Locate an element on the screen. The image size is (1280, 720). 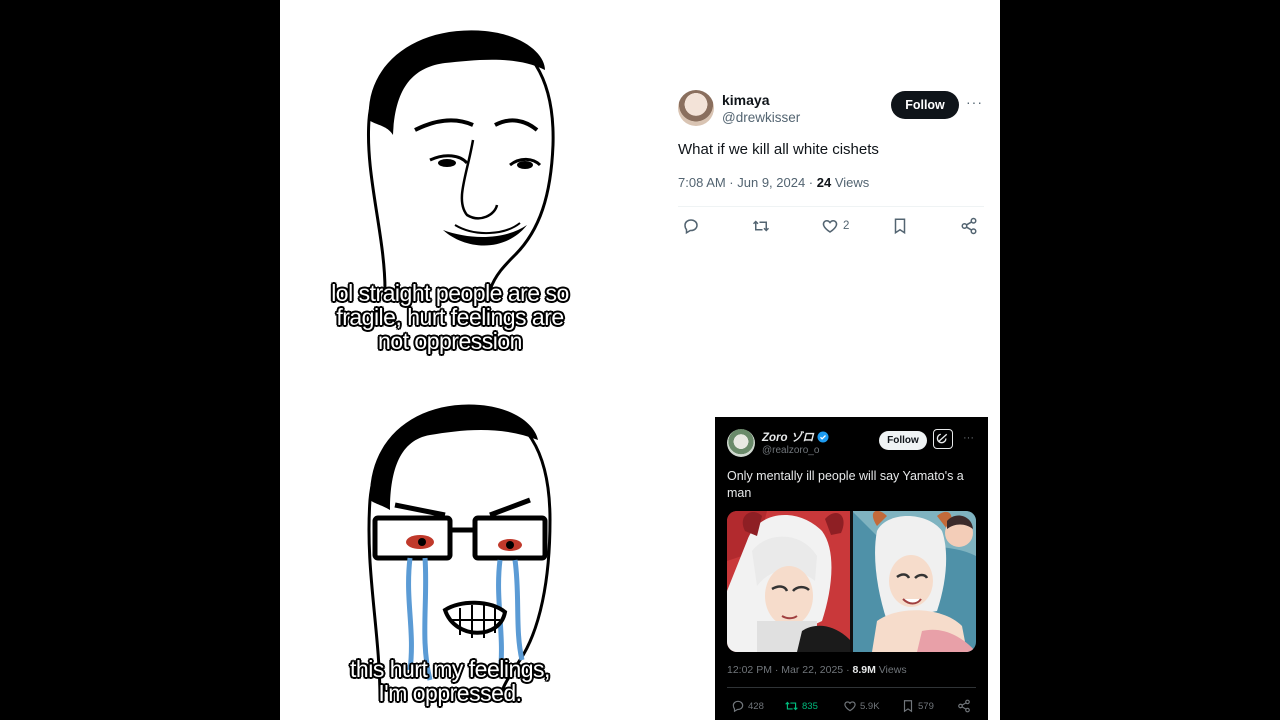
verified-badge-icon is located at coordinates (823, 437).